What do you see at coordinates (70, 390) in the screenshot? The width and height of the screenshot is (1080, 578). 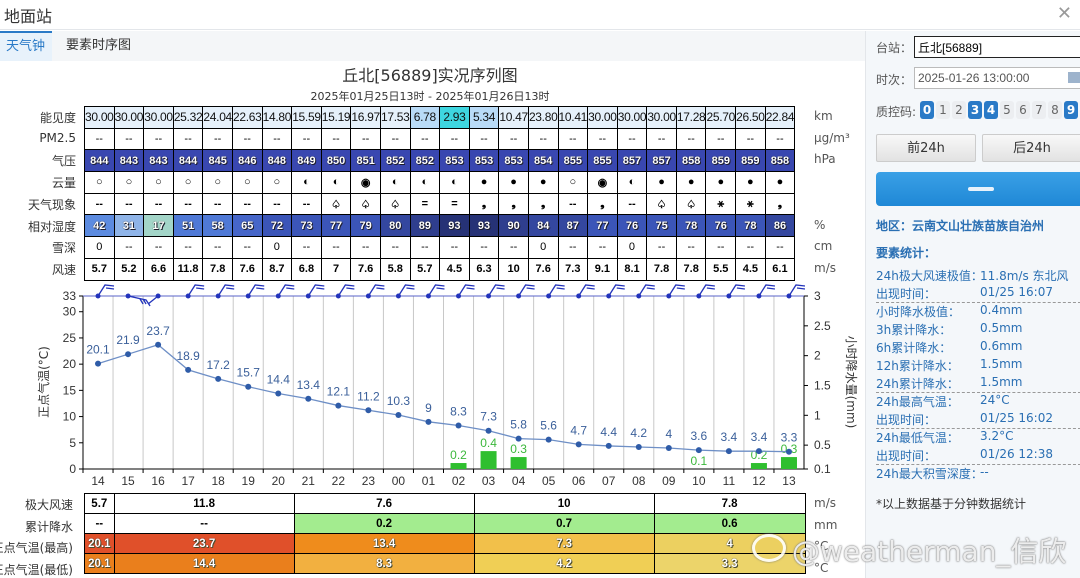 I see `y-tick-label: 15` at bounding box center [70, 390].